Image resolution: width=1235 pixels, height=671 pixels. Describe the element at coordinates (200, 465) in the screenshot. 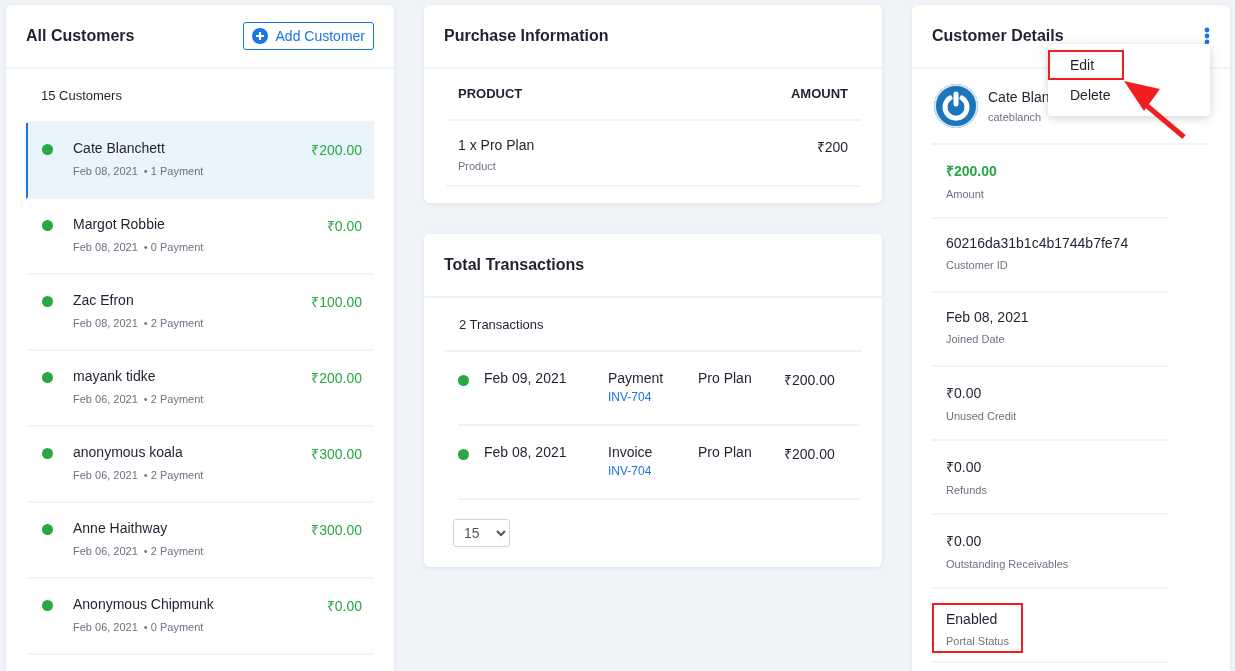

I see `customer-item: anonymous koala ₹300.00 Feb 06, 2021 • 2 Payment` at that location.